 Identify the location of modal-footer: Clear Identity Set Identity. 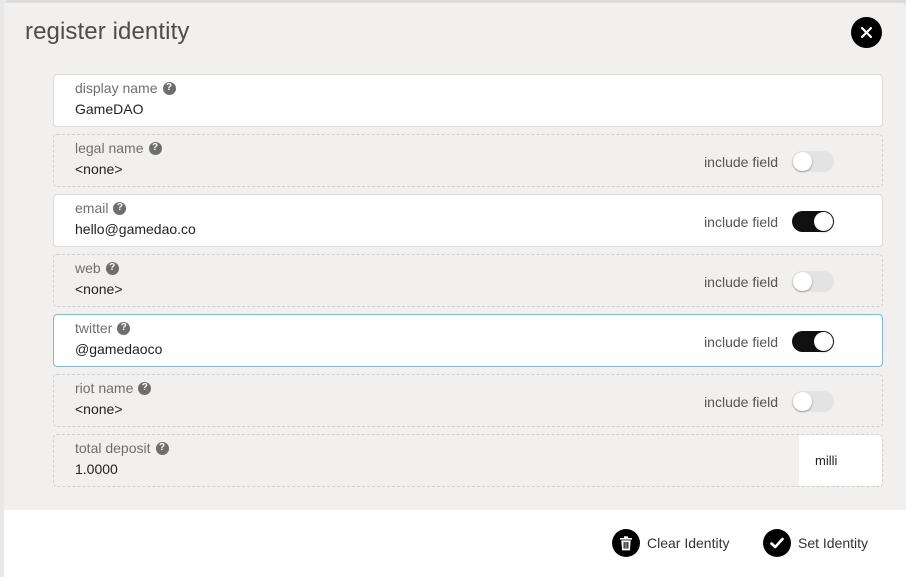
(455, 543).